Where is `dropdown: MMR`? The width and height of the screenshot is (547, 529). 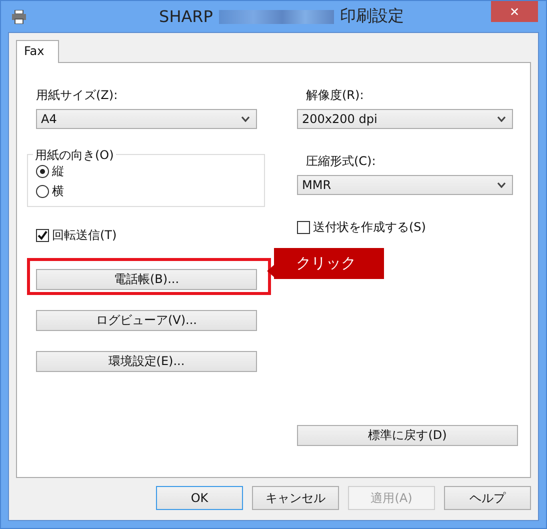 dropdown: MMR is located at coordinates (405, 185).